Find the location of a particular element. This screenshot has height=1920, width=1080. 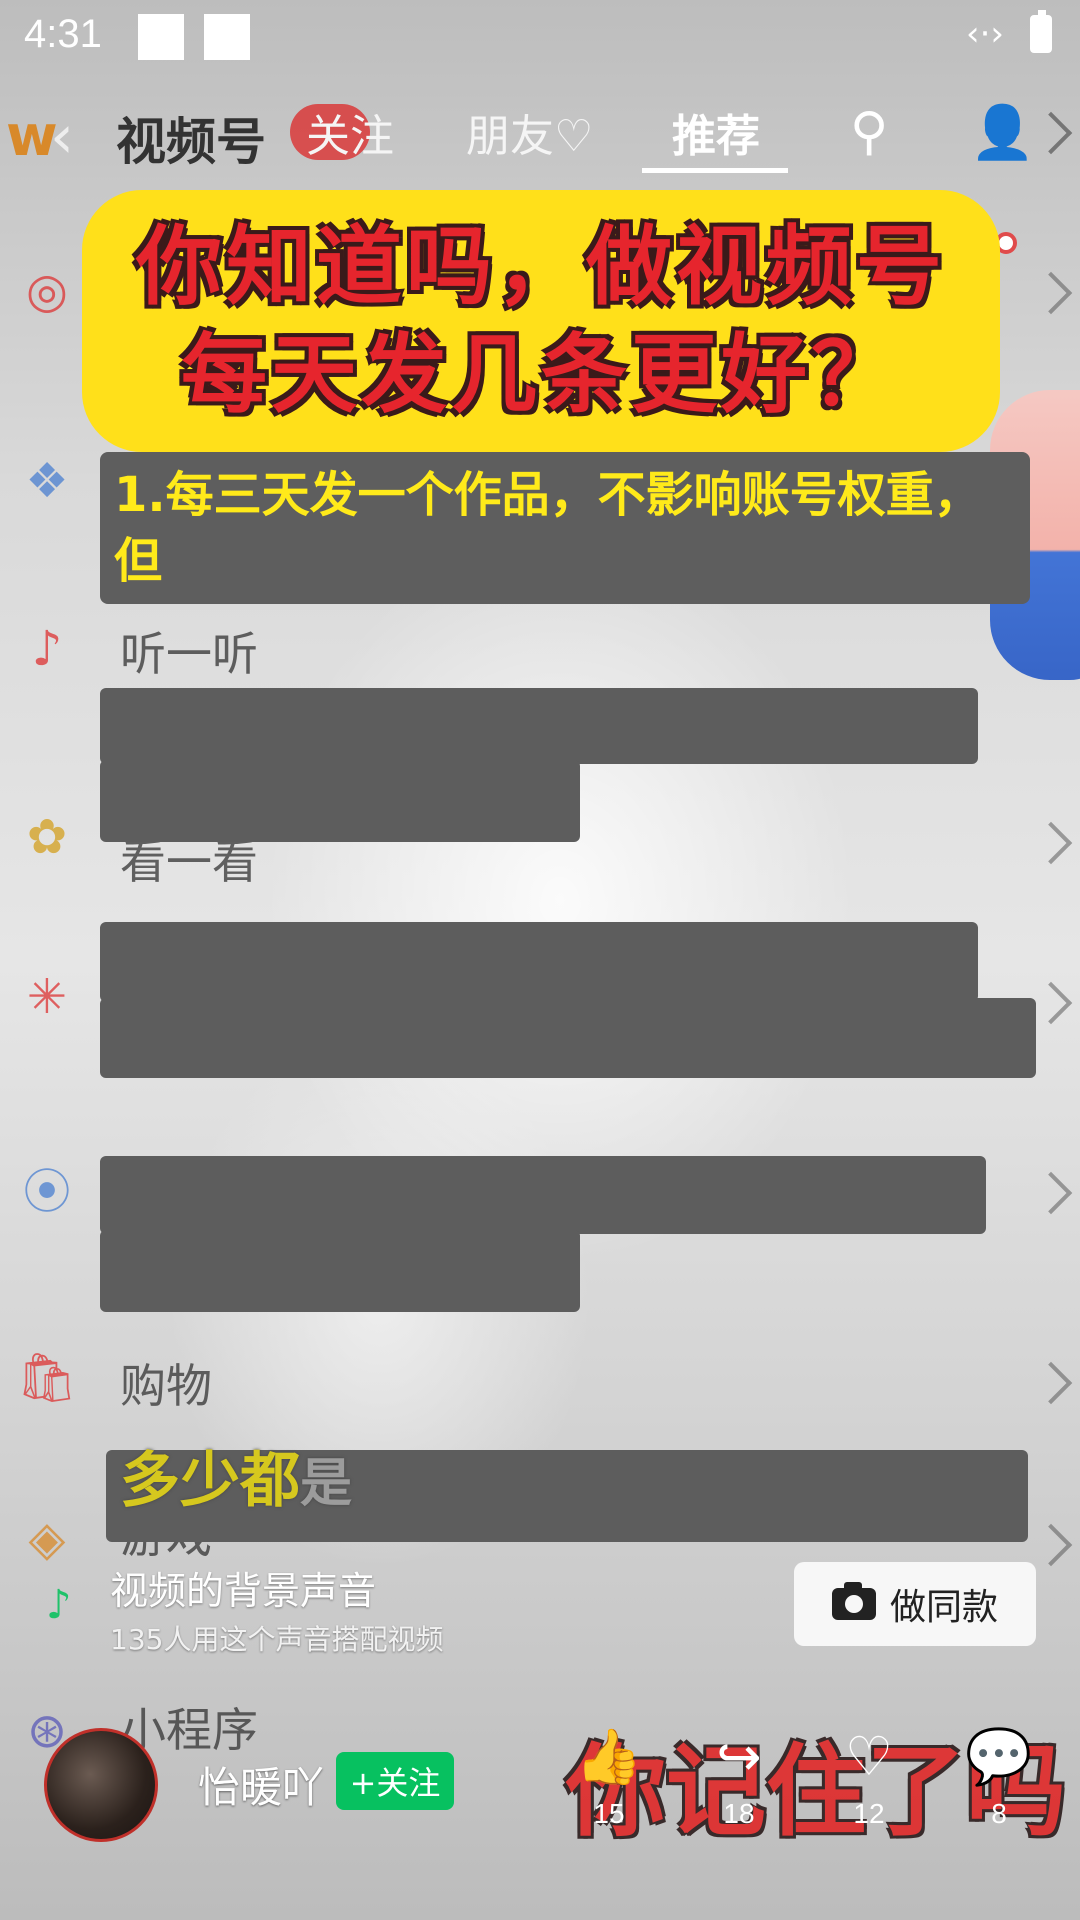

author-name: 怡暖吖 is located at coordinates (261, 1784).